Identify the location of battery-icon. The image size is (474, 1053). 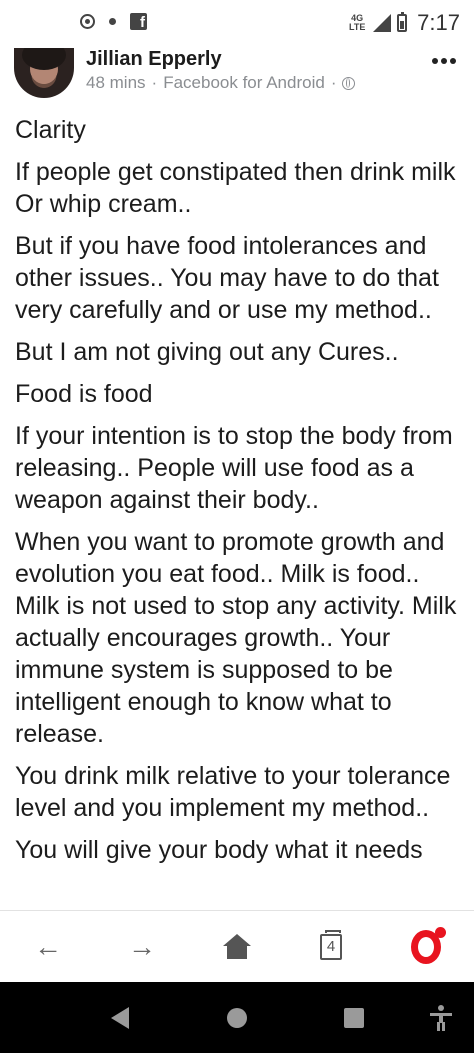
(402, 22).